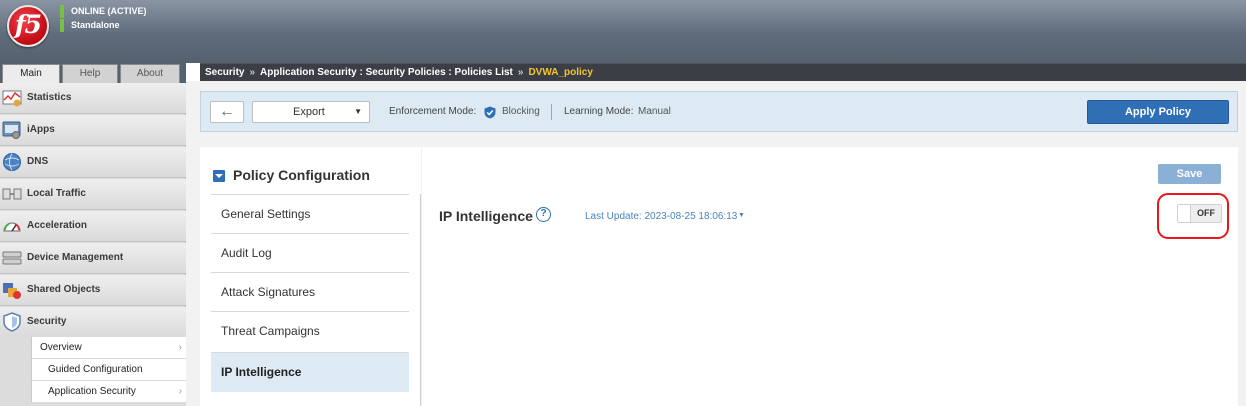  I want to click on submenu-application-security-label: Application Security, so click(92, 391).